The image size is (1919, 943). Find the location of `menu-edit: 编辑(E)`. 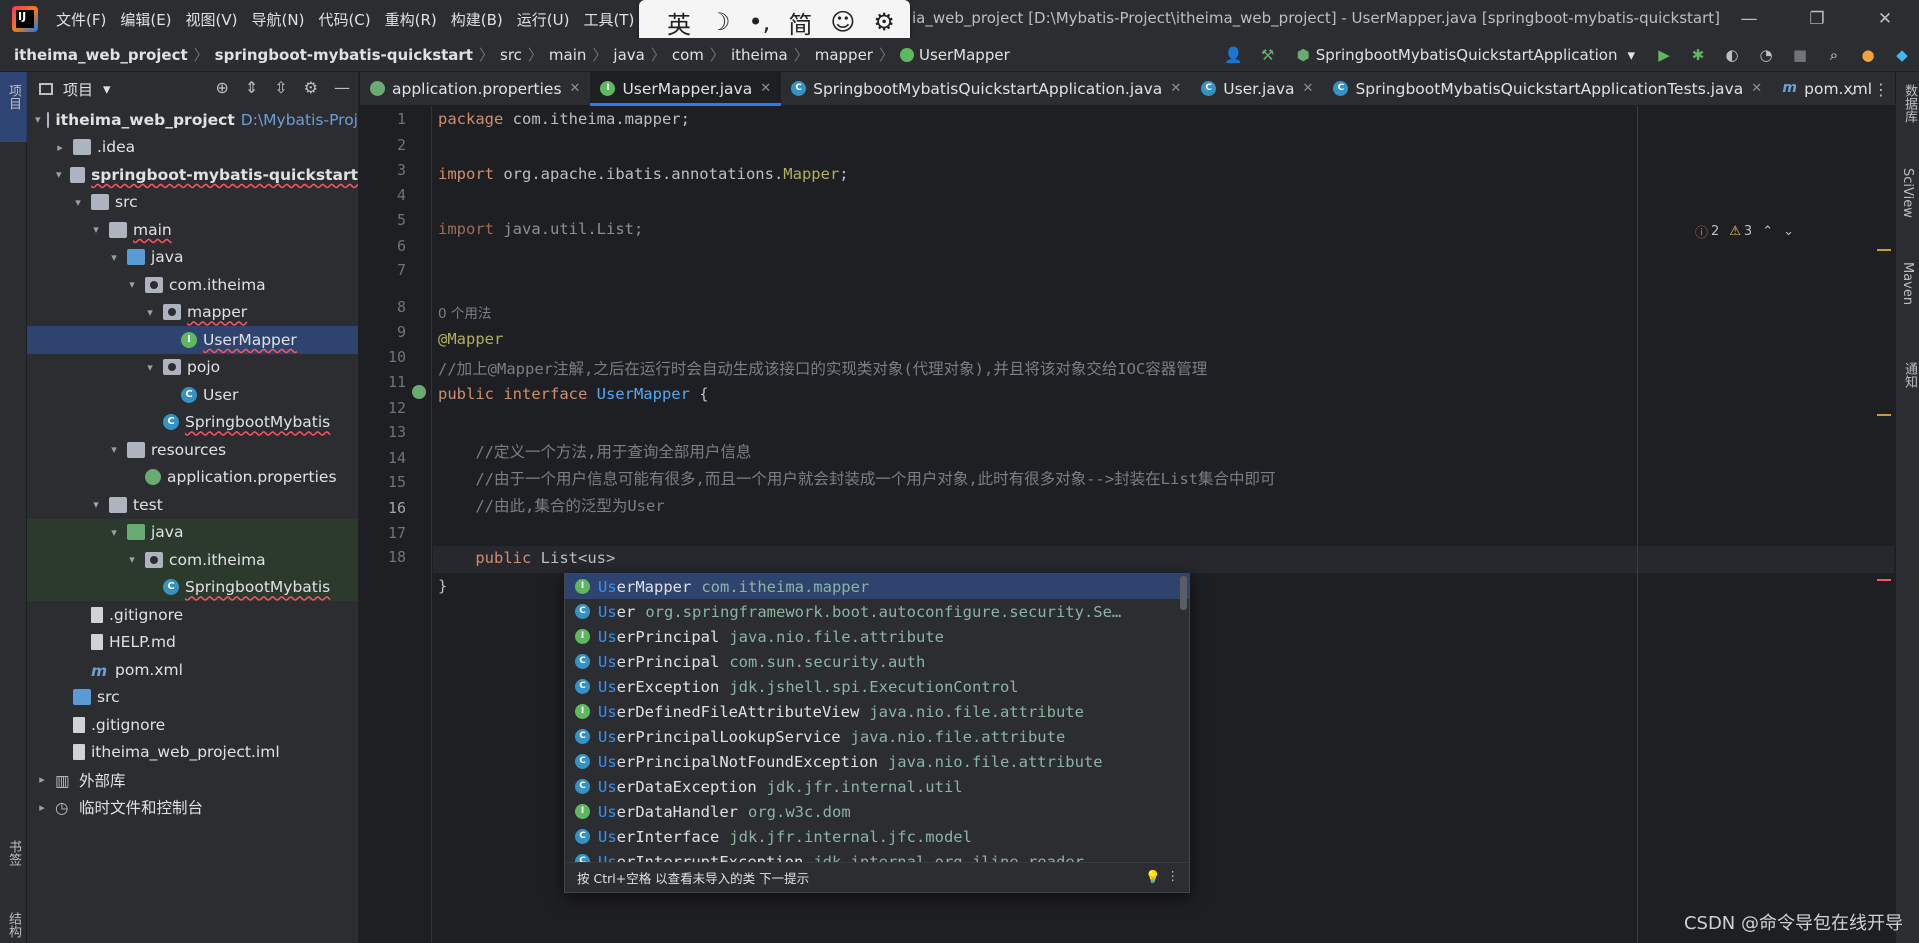

menu-edit: 编辑(E) is located at coordinates (145, 19).